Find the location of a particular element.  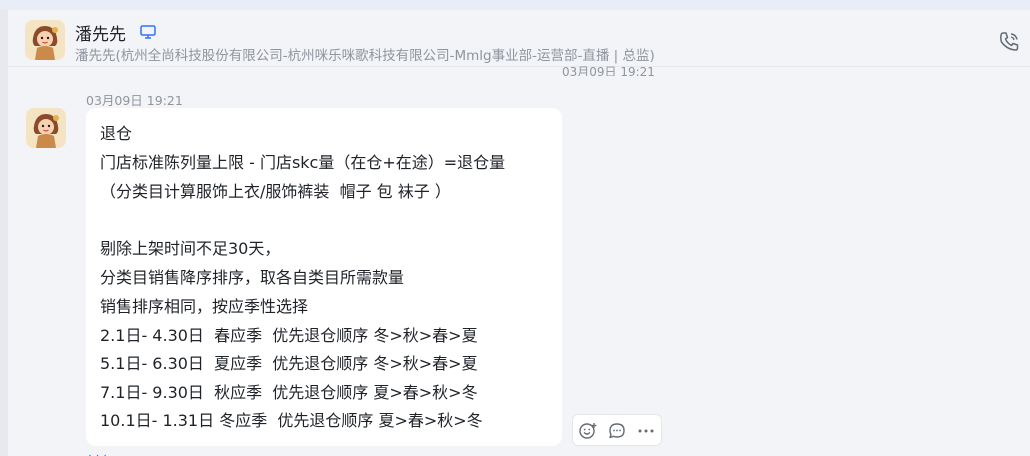

sender-avatar is located at coordinates (46, 128).